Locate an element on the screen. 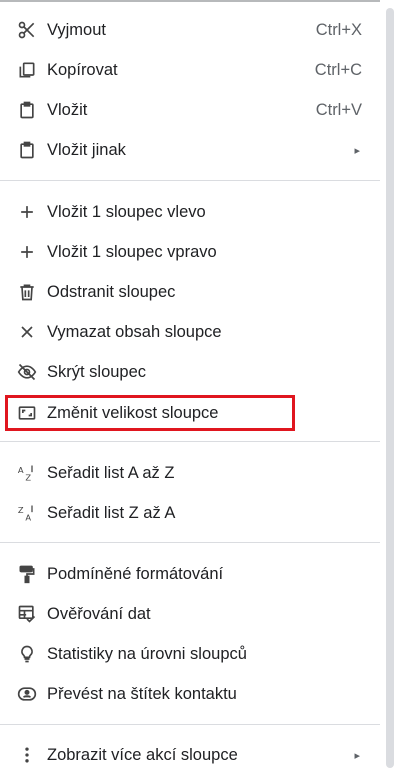 This screenshot has height=777, width=400. menu-item-insert-column-left: Vložit 1 sloupec vlevo is located at coordinates (190, 212).